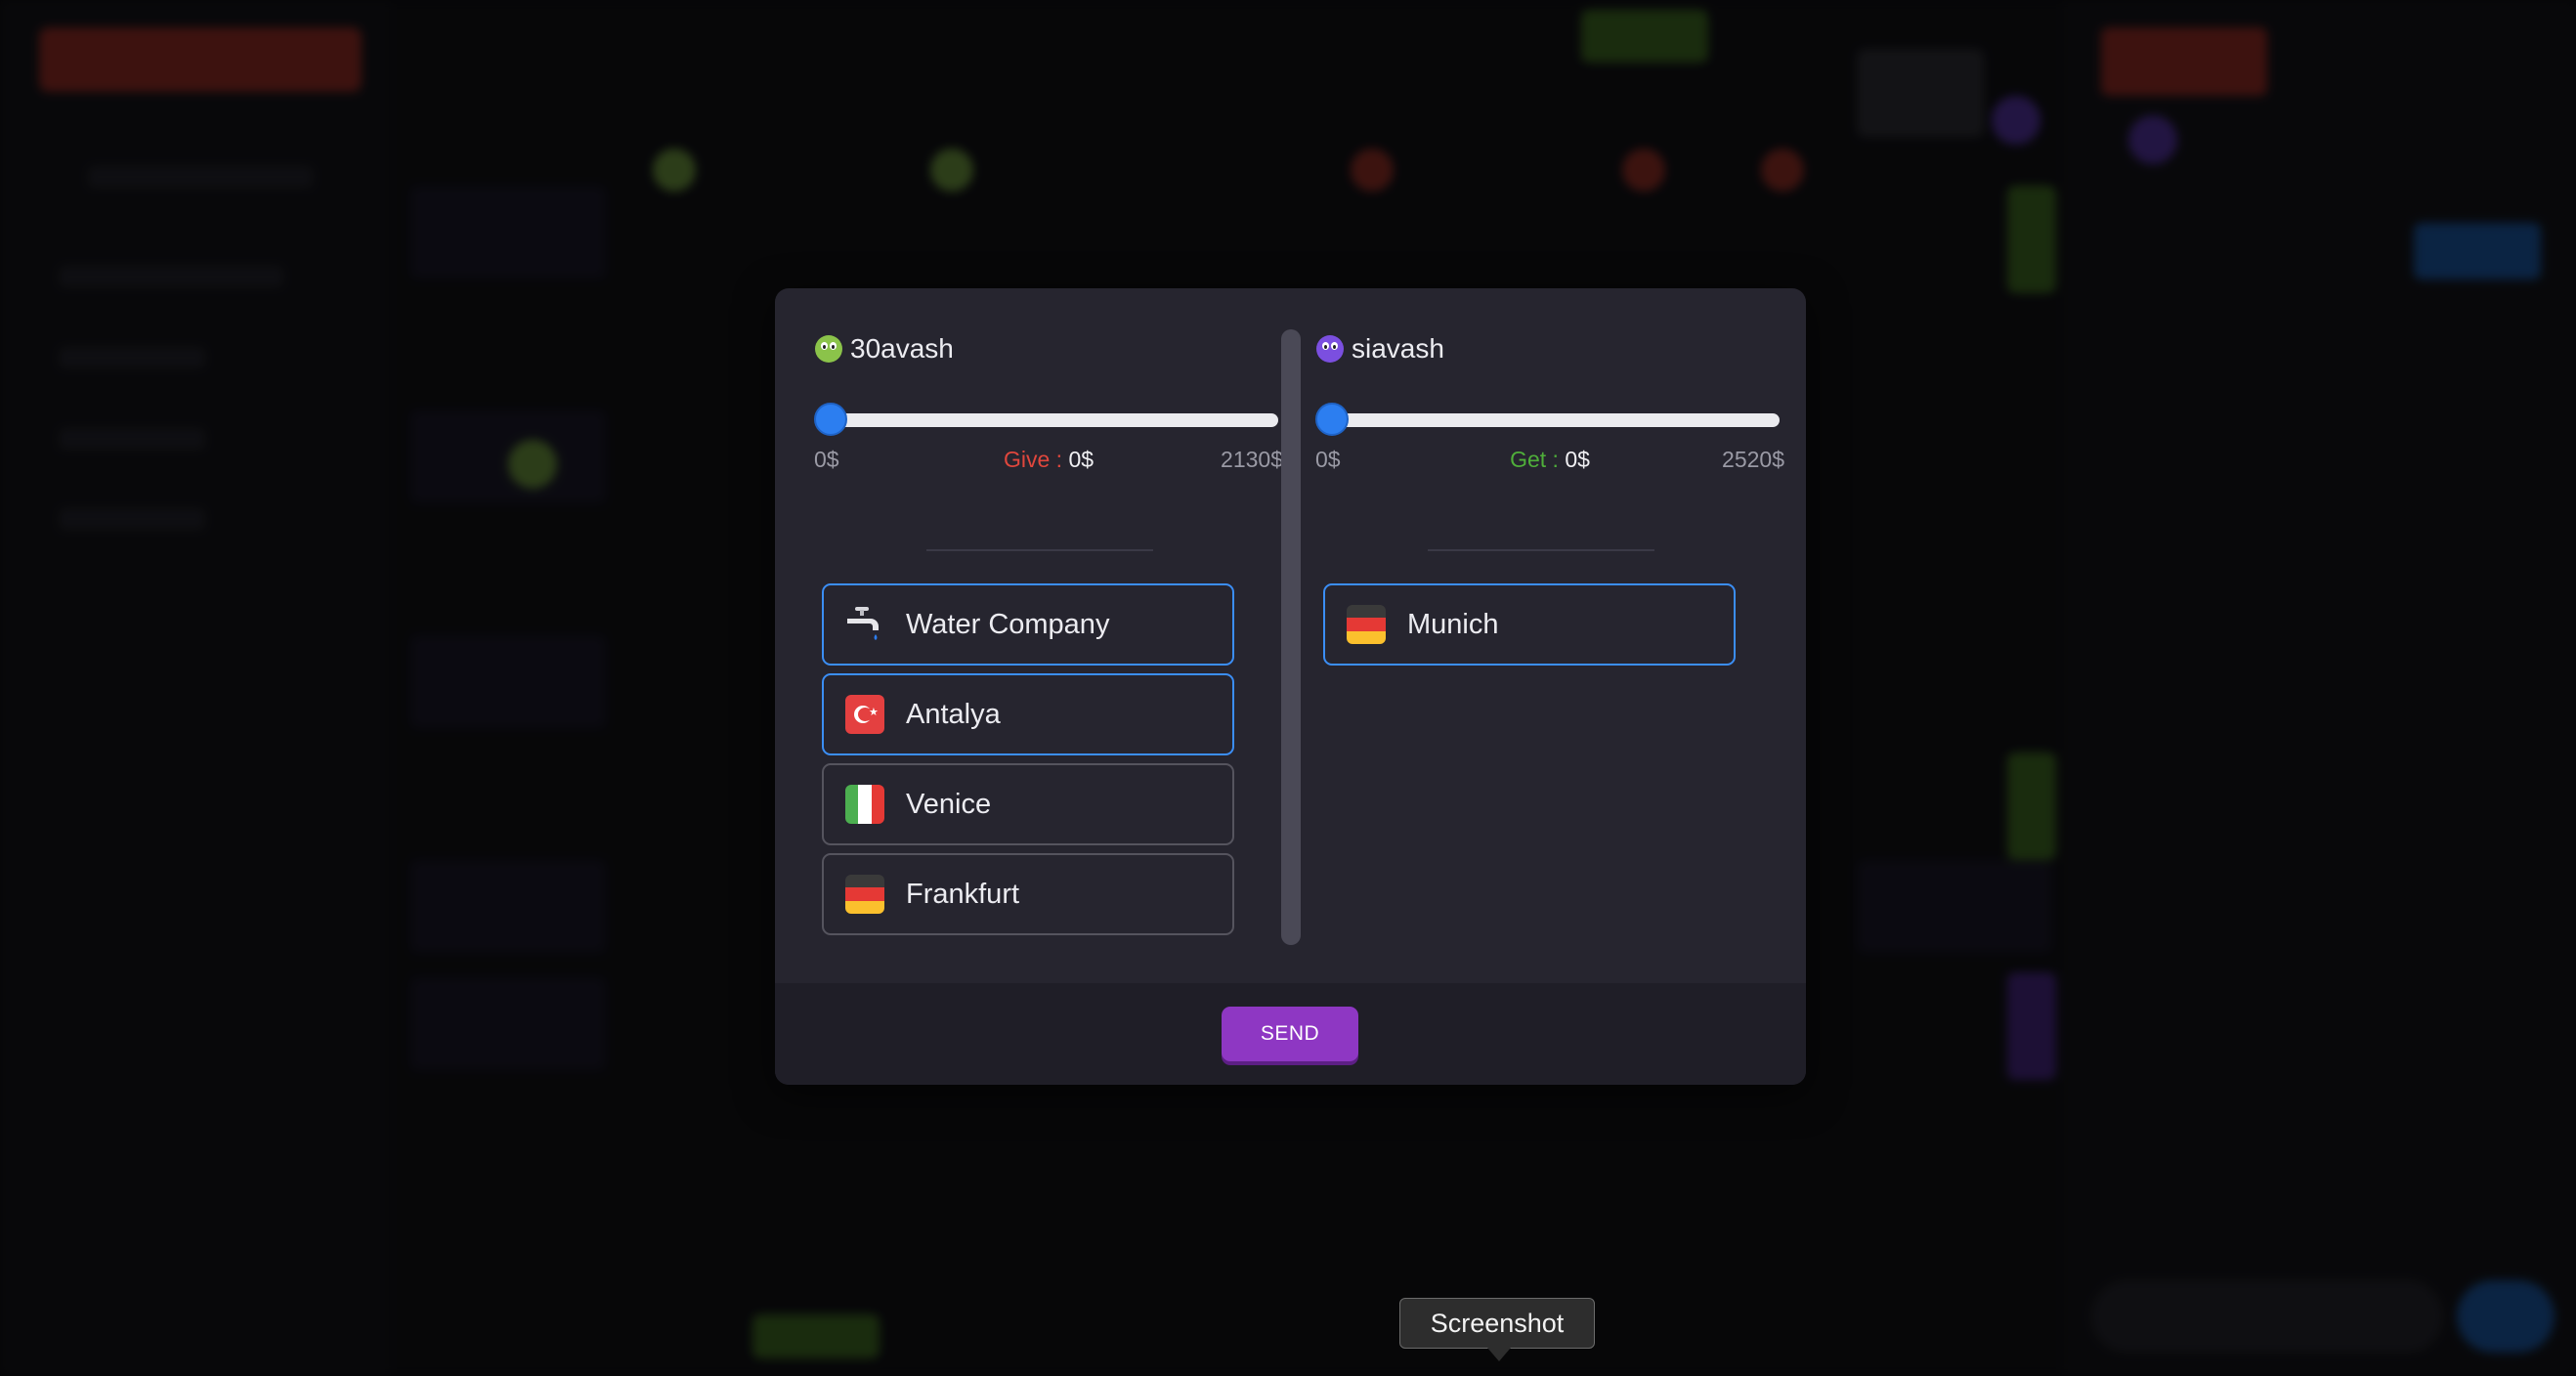  I want to click on avatar-30avash, so click(829, 349).